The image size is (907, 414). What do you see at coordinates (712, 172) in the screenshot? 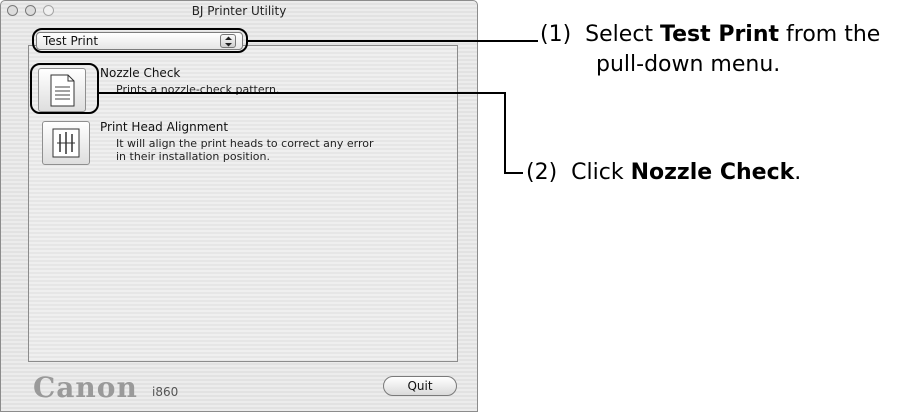
I see `step-2-text-bold: Nozzle Check` at bounding box center [712, 172].